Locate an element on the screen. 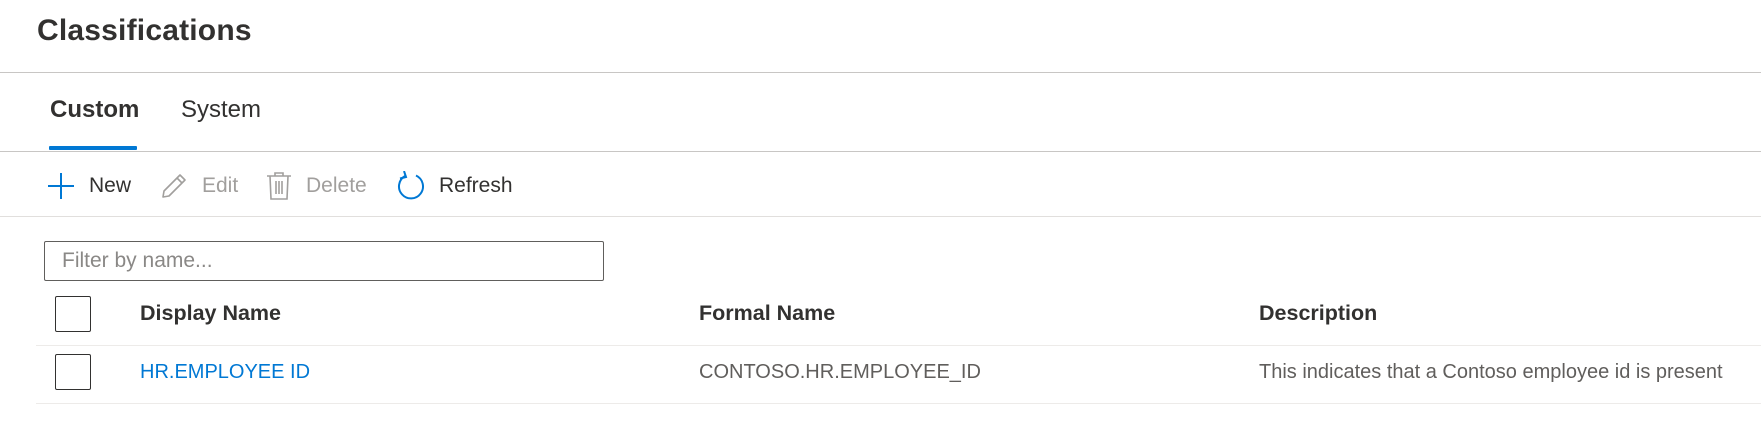  row-divider is located at coordinates (898, 403).